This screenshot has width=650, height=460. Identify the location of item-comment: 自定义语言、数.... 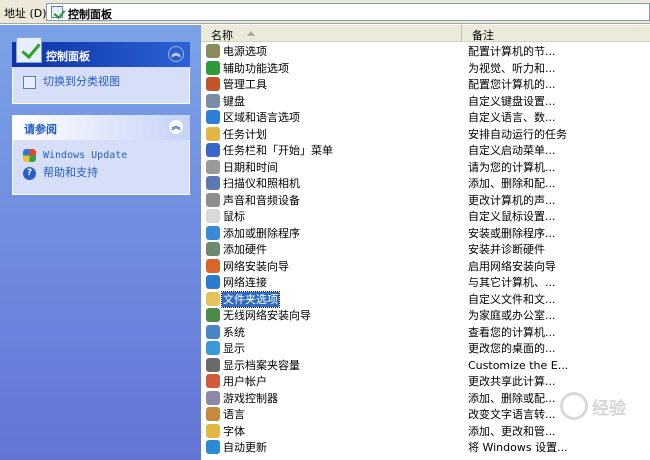
(512, 117).